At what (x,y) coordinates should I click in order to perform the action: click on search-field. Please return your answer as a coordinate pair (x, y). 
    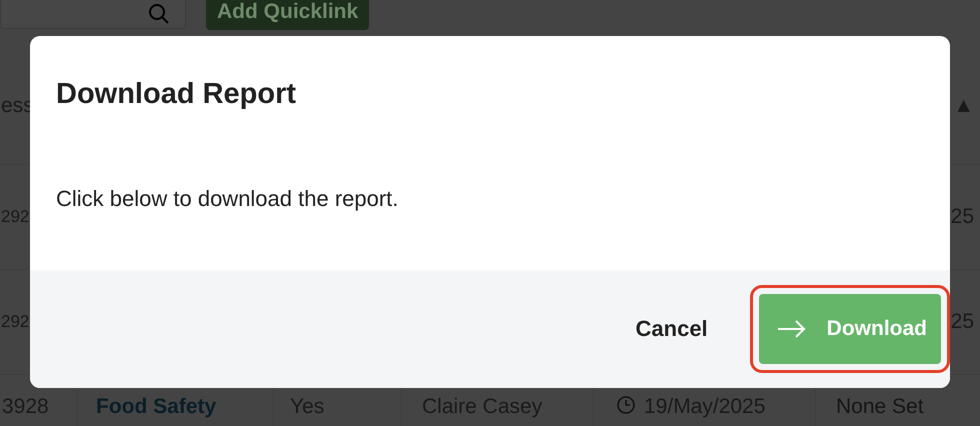
    Looking at the image, I should click on (93, 14).